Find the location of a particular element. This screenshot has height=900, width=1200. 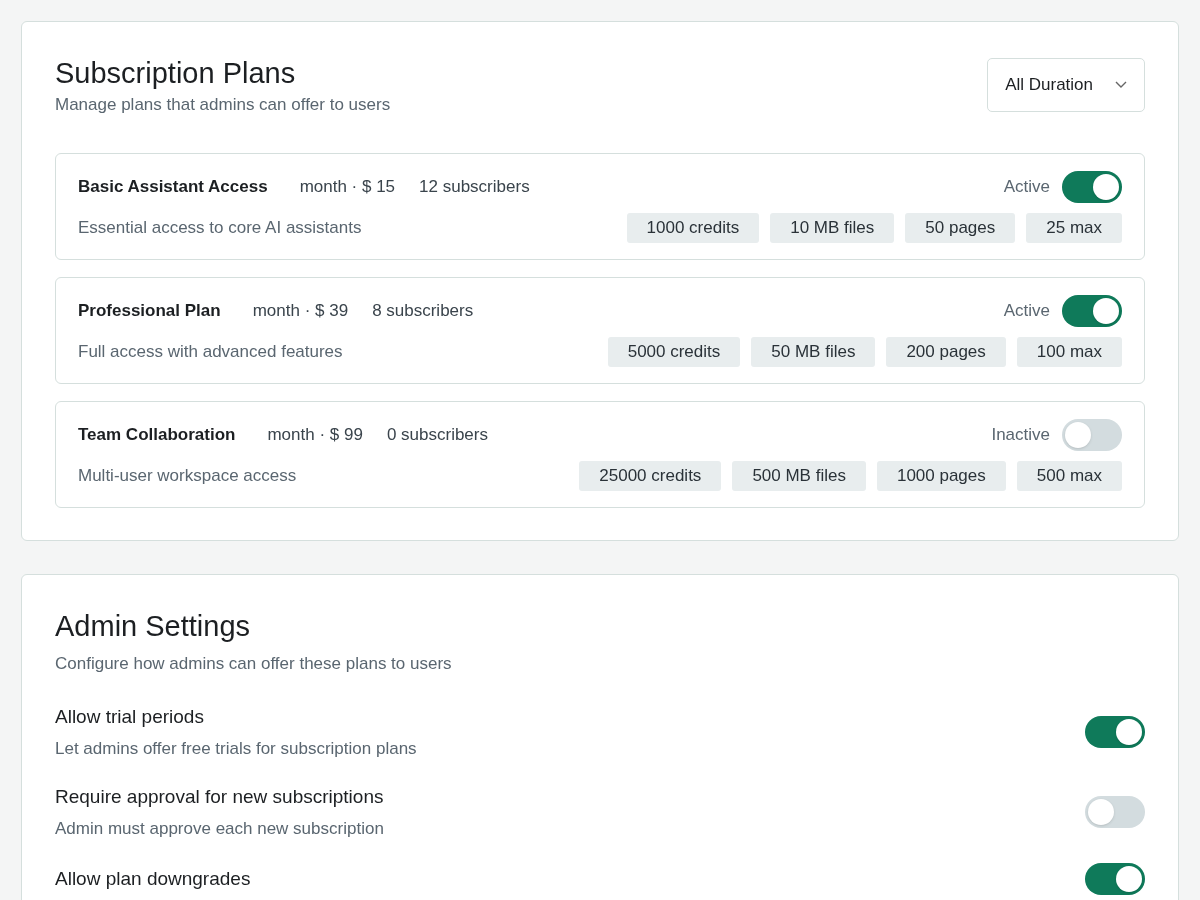

plan-limit-tag: 200 pages is located at coordinates (946, 351).